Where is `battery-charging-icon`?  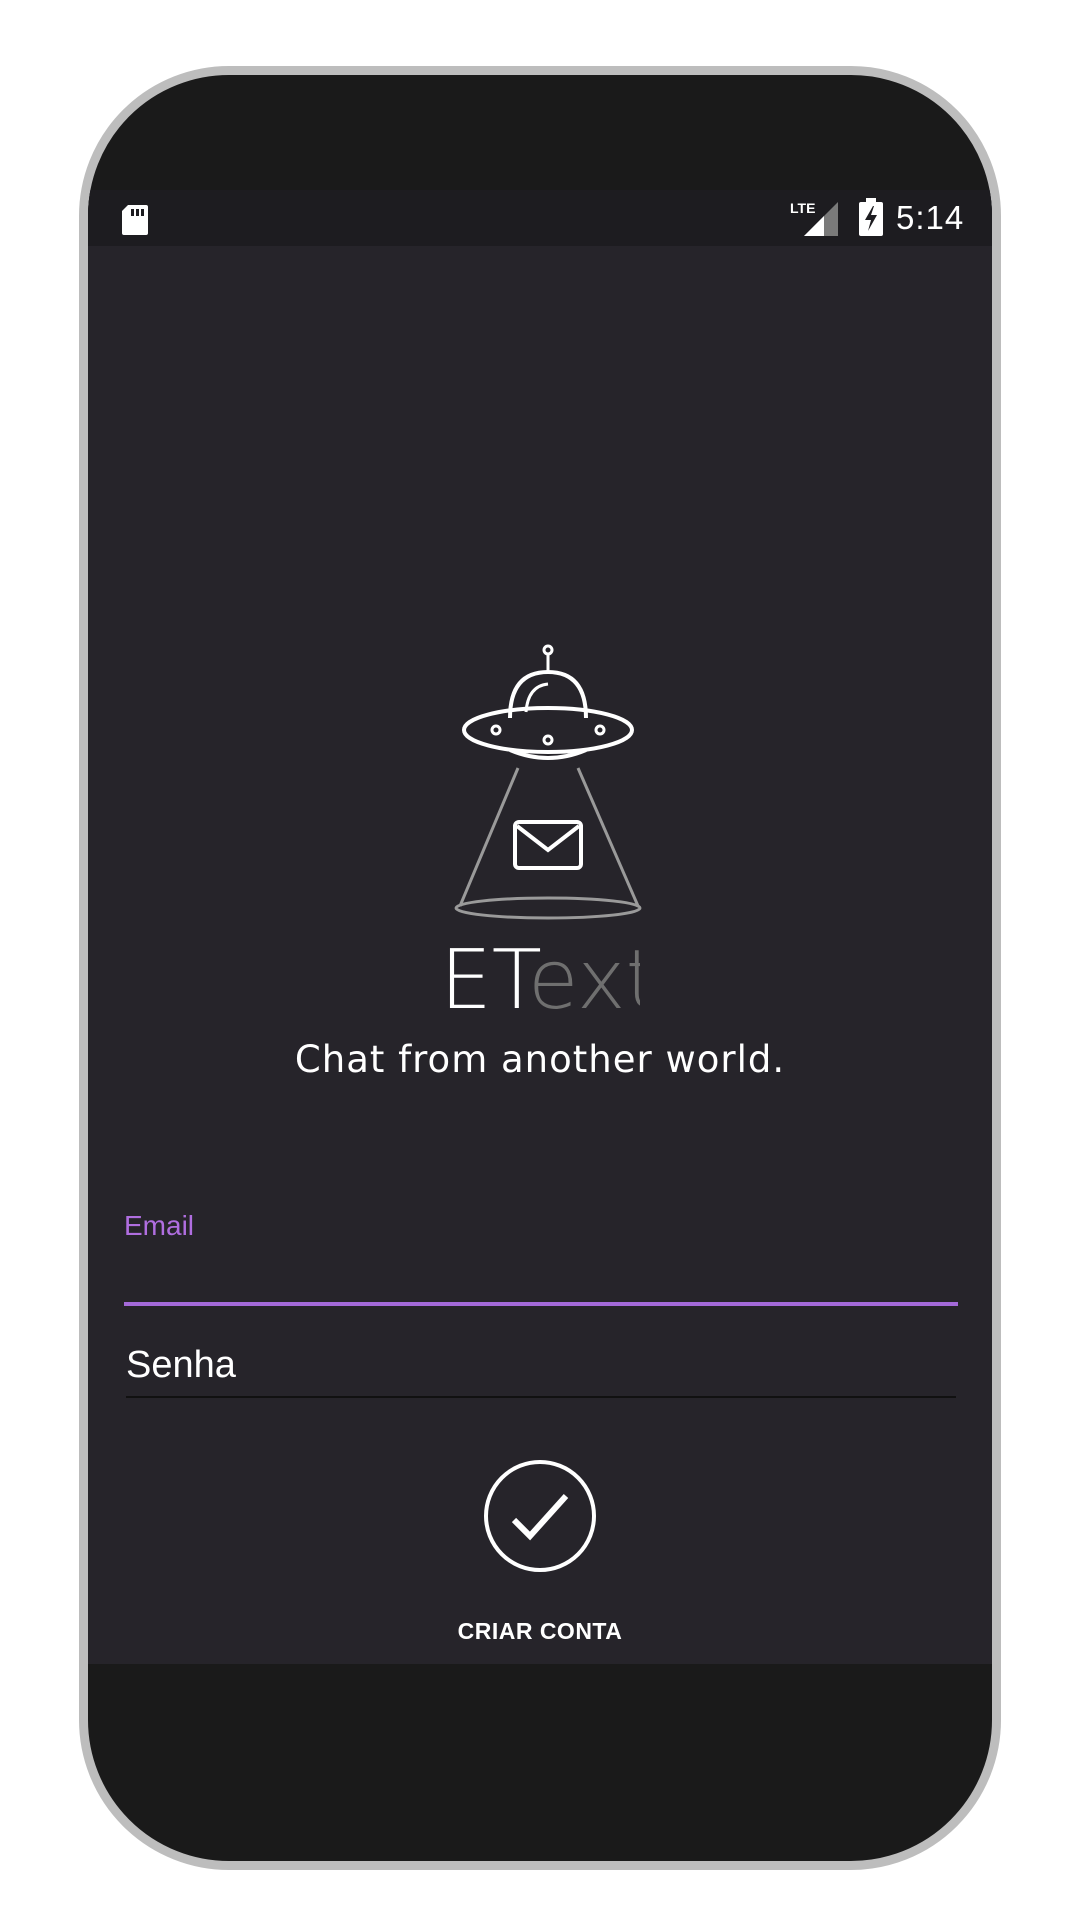 battery-charging-icon is located at coordinates (871, 217).